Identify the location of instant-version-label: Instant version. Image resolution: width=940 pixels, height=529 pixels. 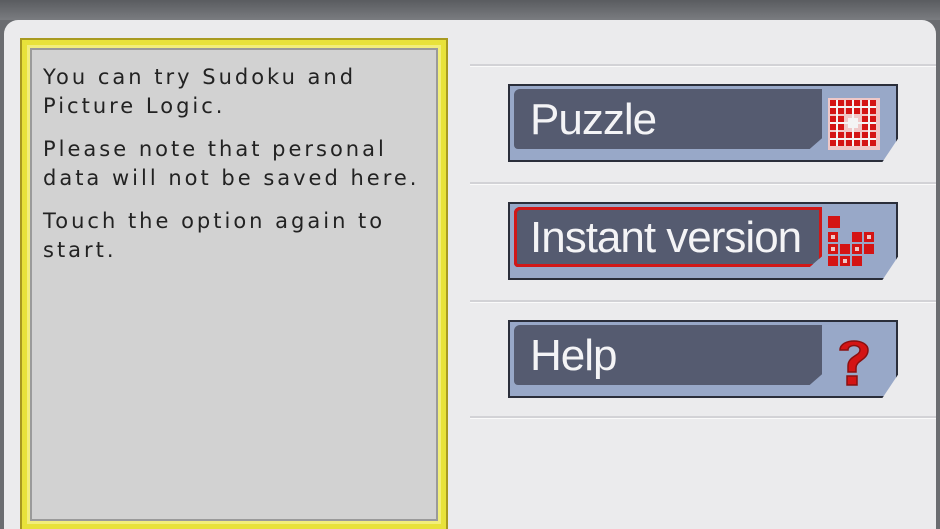
(666, 237).